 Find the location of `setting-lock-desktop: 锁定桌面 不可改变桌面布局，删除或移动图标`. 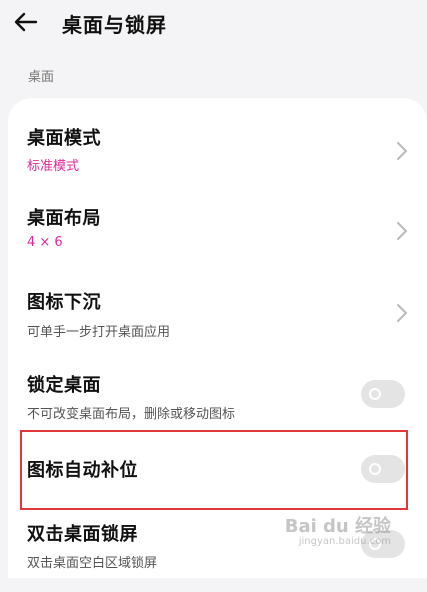

setting-lock-desktop: 锁定桌面 不可改变桌面布局，删除或移动图标 is located at coordinates (217, 398).